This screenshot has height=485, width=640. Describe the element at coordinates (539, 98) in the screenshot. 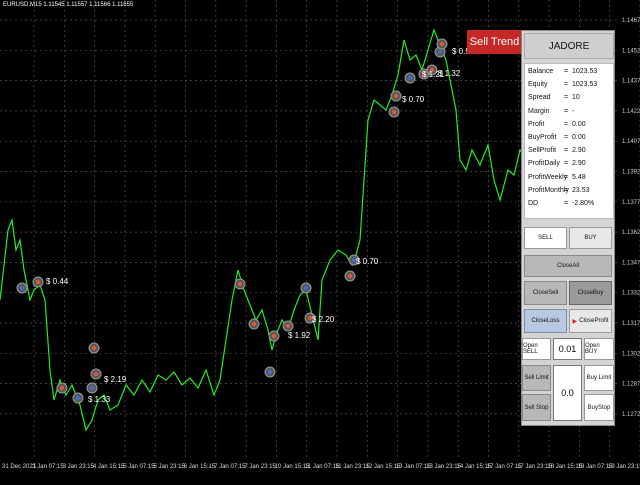

I see `stat-key: Spread` at that location.